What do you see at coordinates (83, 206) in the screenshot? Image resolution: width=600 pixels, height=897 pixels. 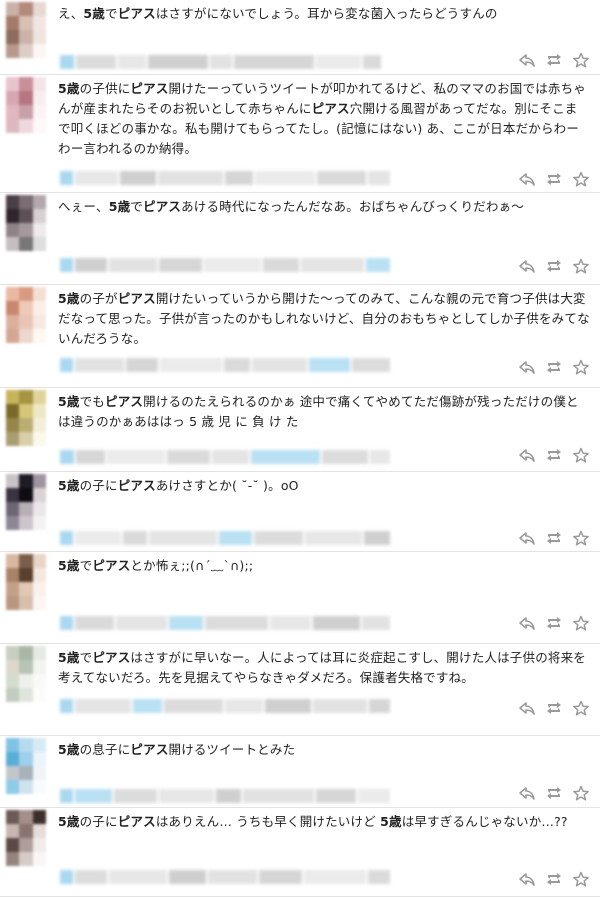 I see `text-segment: へぇー、` at bounding box center [83, 206].